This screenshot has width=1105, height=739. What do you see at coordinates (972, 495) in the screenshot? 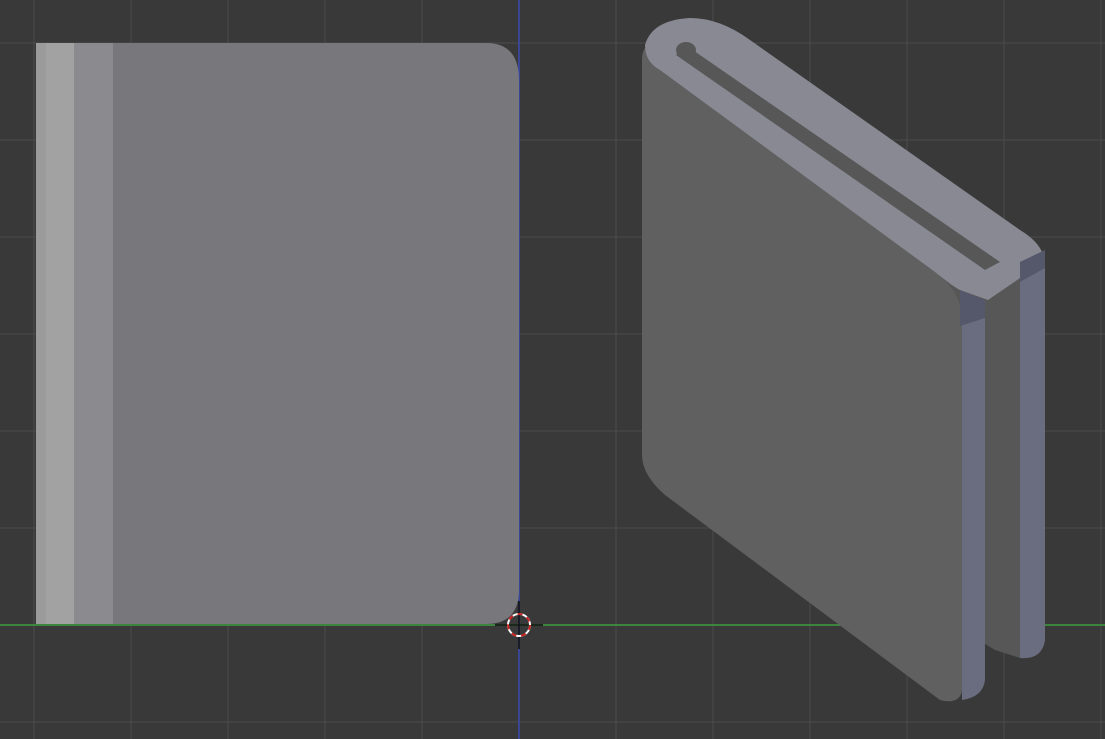
I see `front-slab-edge` at bounding box center [972, 495].